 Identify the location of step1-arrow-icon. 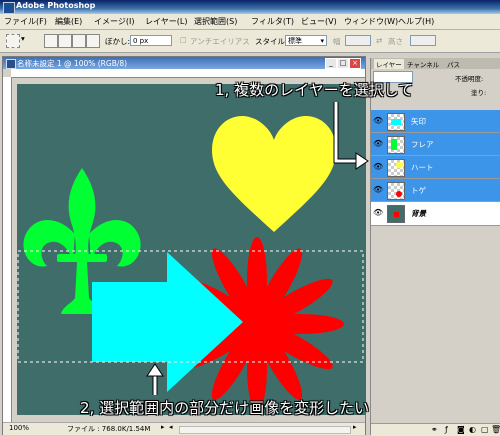
(347, 133).